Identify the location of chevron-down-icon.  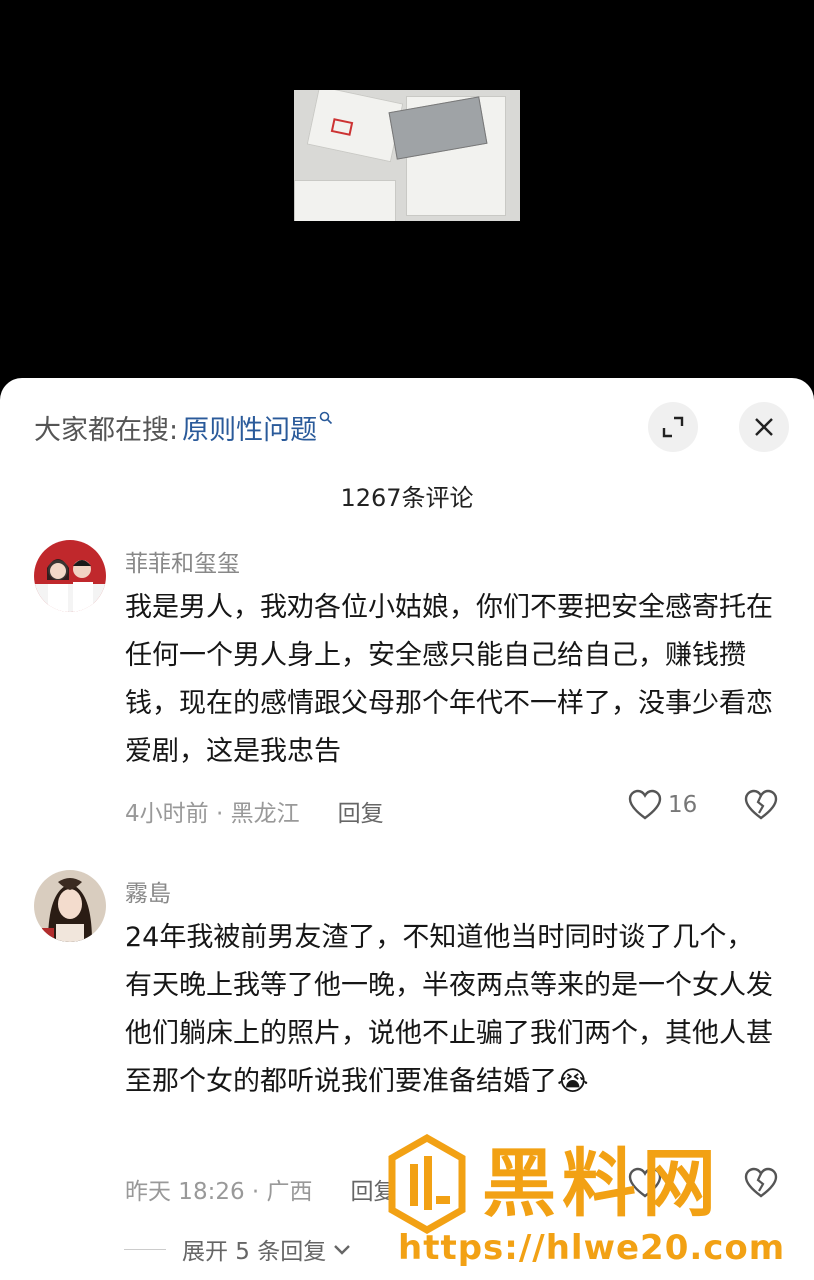
(342, 1250).